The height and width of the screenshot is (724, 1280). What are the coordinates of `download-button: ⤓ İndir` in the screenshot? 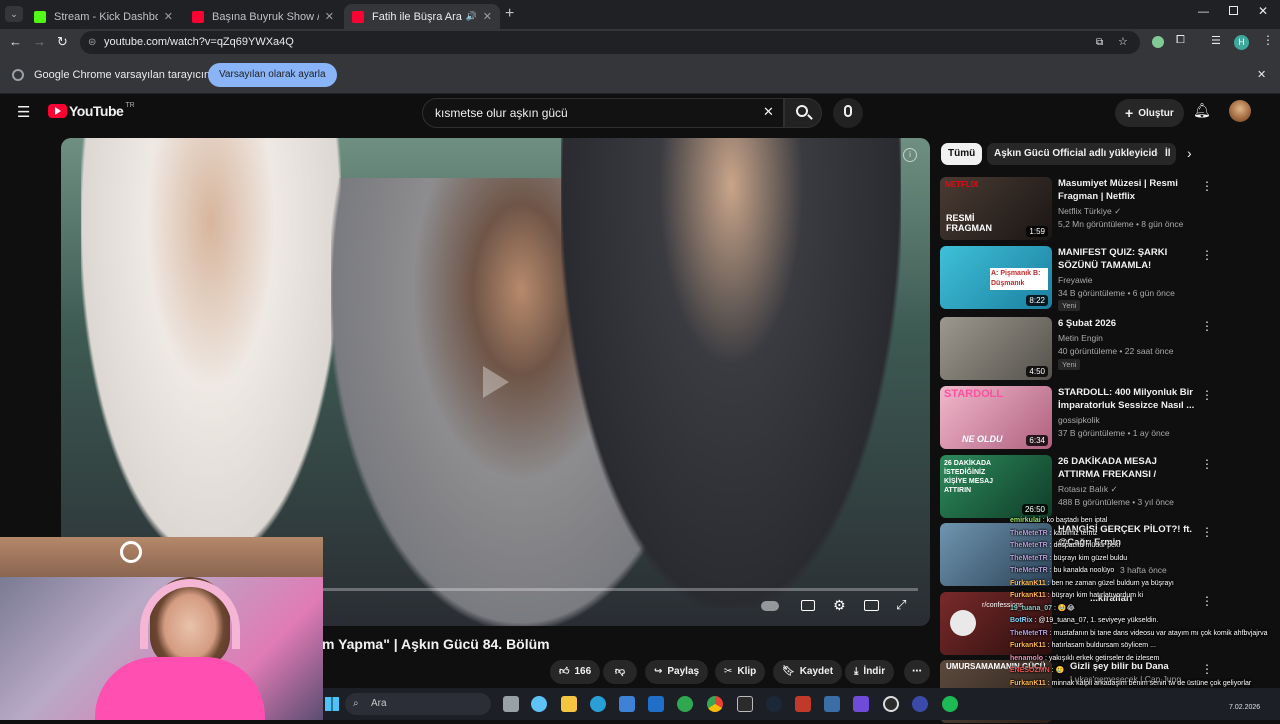 It's located at (870, 672).